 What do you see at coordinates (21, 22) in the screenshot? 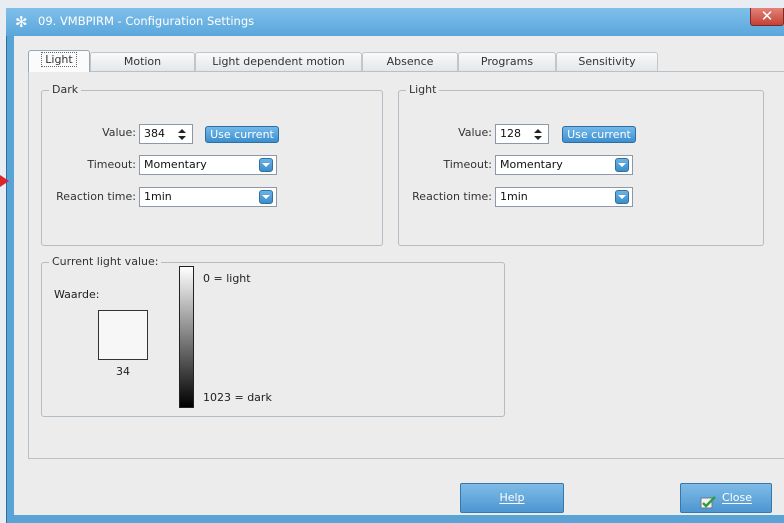
I see `gear-icon: ✻` at bounding box center [21, 22].